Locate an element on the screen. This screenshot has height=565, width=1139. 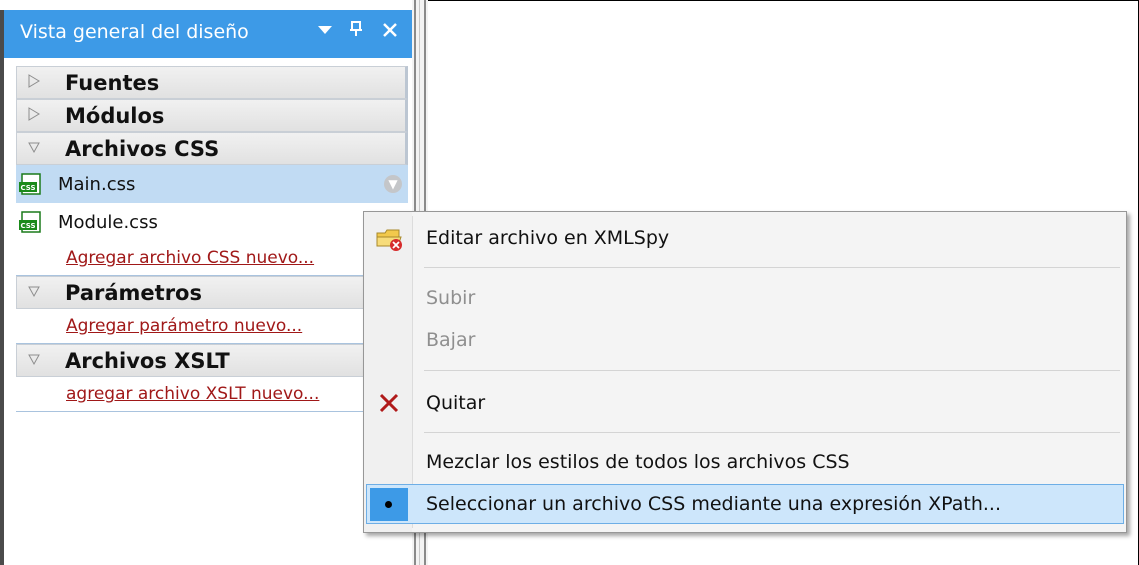
bullet-dot is located at coordinates (388, 504).